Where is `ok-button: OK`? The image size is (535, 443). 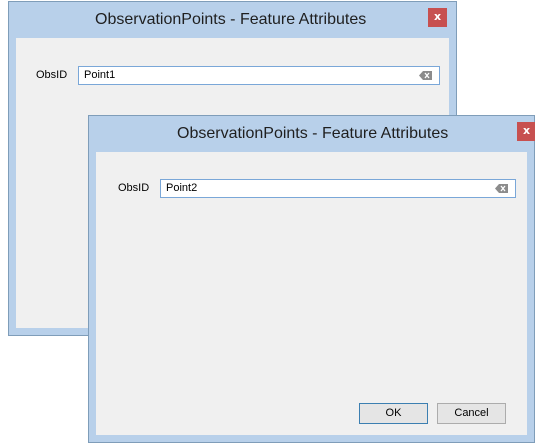 ok-button: OK is located at coordinates (393, 413).